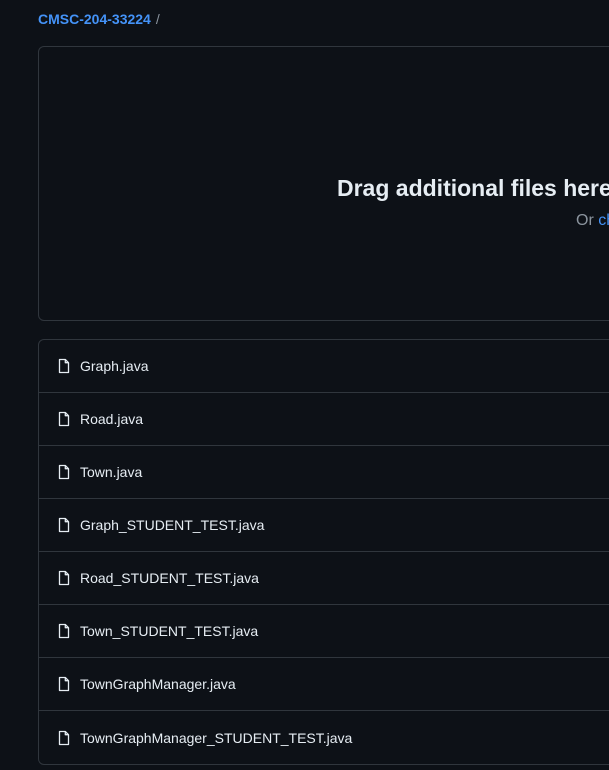 The width and height of the screenshot is (609, 770). What do you see at coordinates (114, 366) in the screenshot?
I see `file-name: Graph.java` at bounding box center [114, 366].